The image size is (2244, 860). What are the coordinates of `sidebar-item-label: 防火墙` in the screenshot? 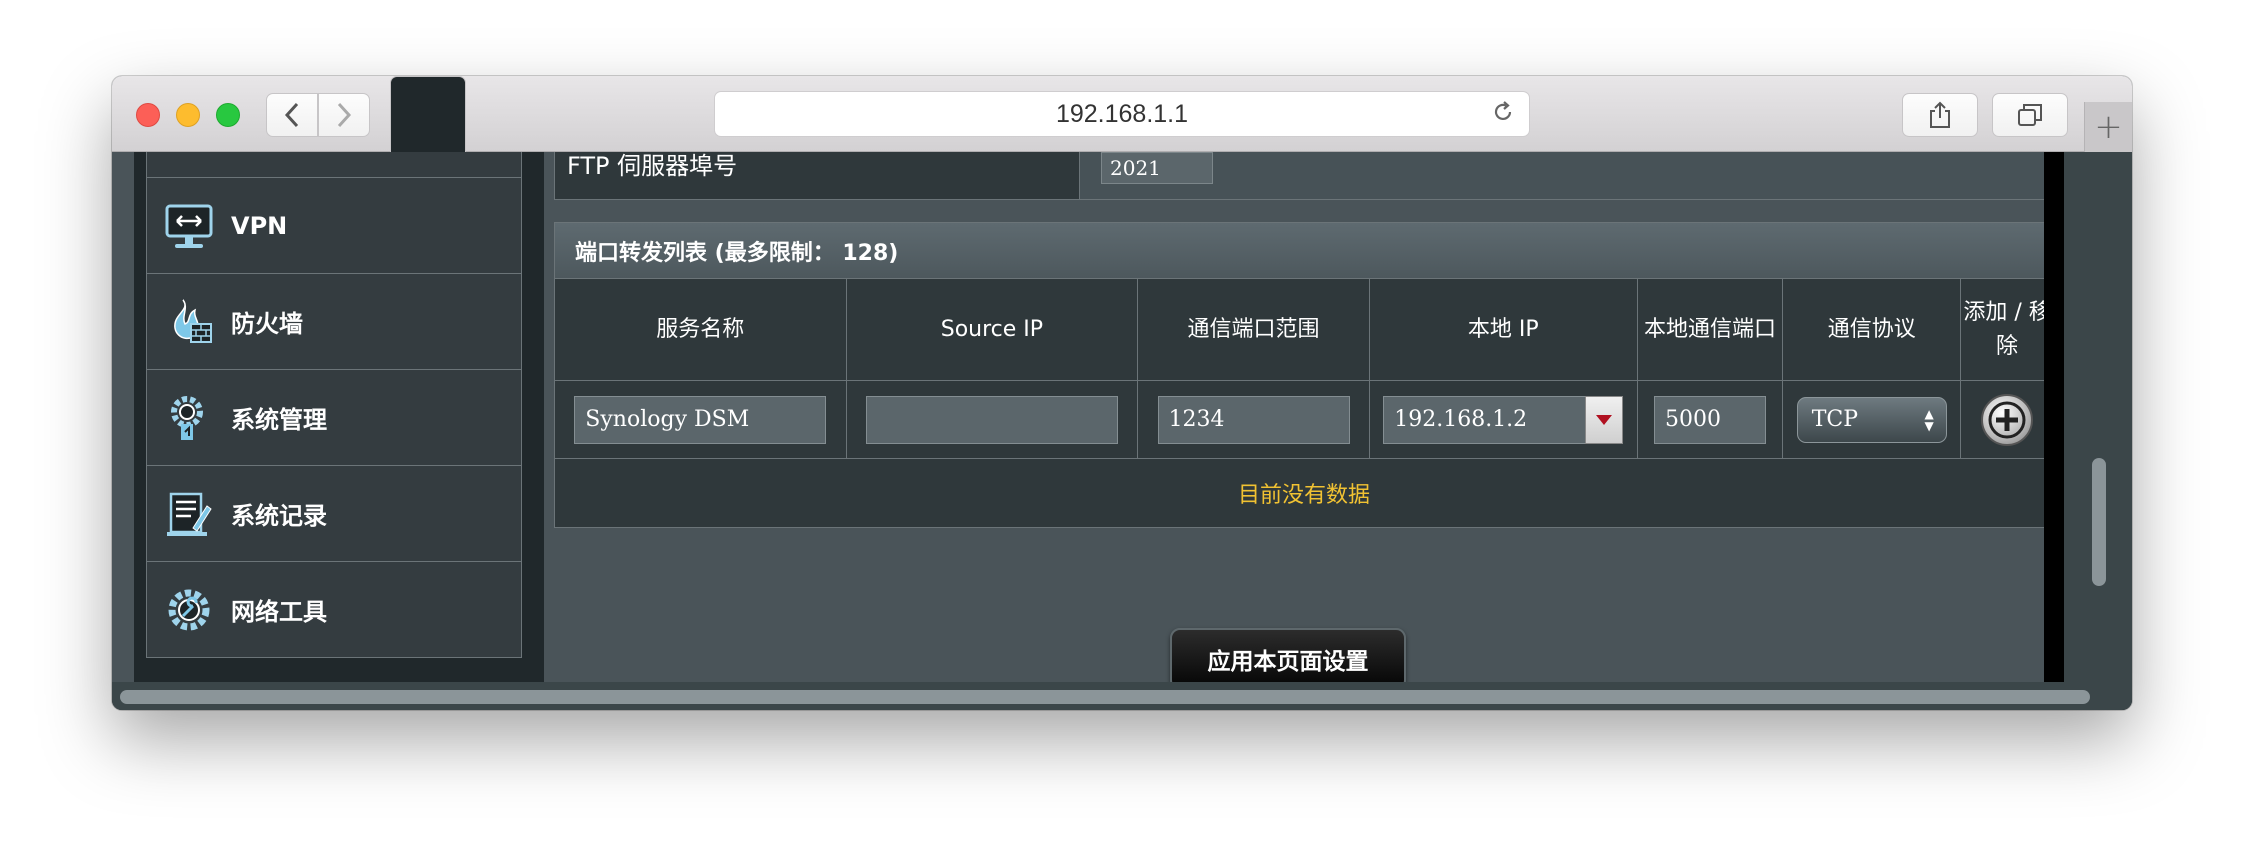 It's located at (267, 324).